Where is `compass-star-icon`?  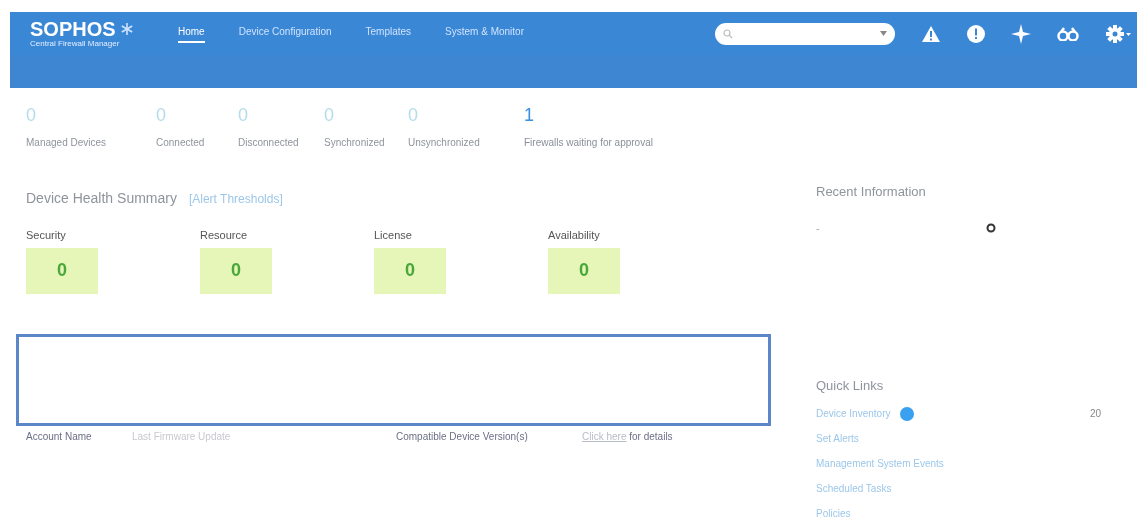
compass-star-icon is located at coordinates (1021, 33).